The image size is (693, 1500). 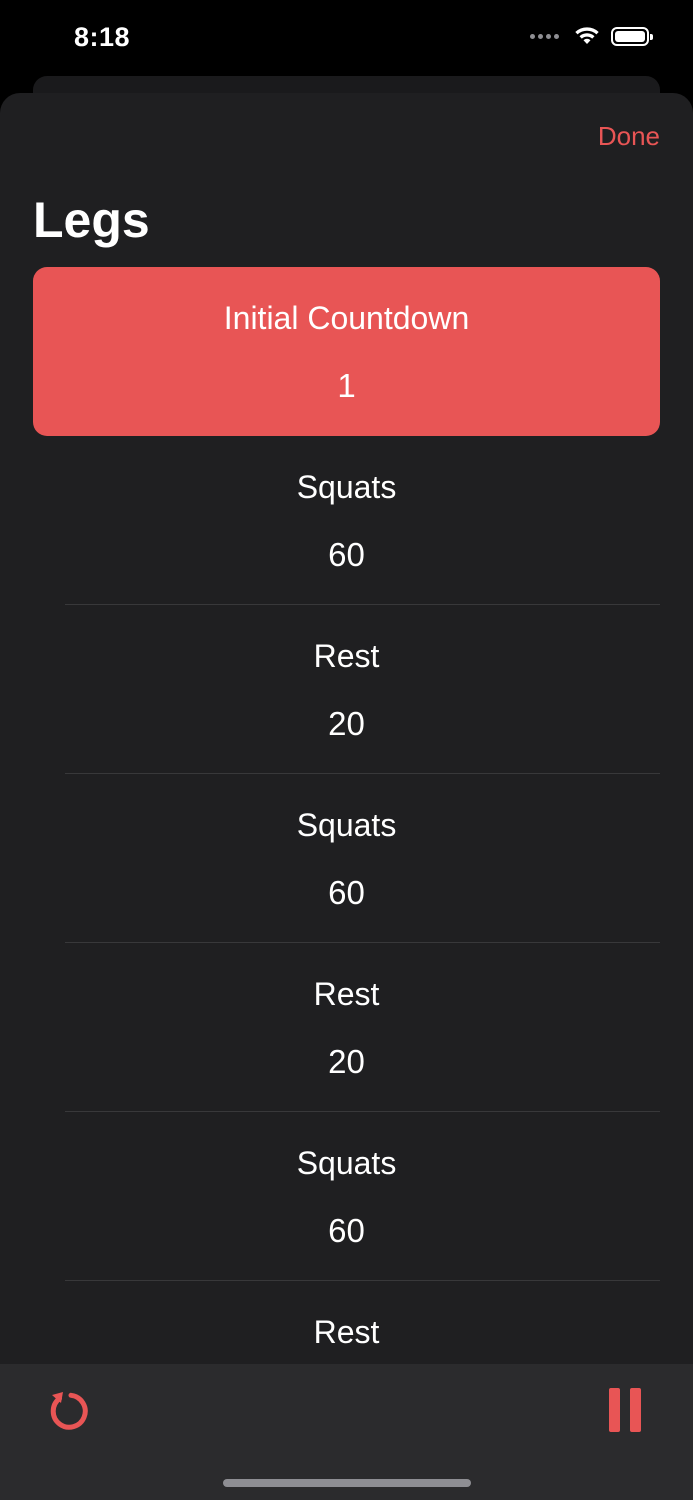 What do you see at coordinates (632, 36) in the screenshot?
I see `battery-icon` at bounding box center [632, 36].